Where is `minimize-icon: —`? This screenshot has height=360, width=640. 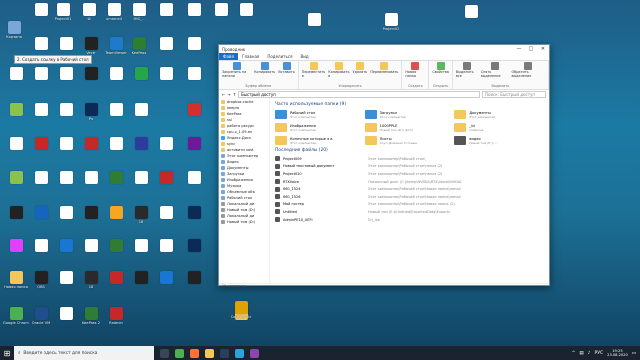 minimize-icon: — is located at coordinates (519, 49).